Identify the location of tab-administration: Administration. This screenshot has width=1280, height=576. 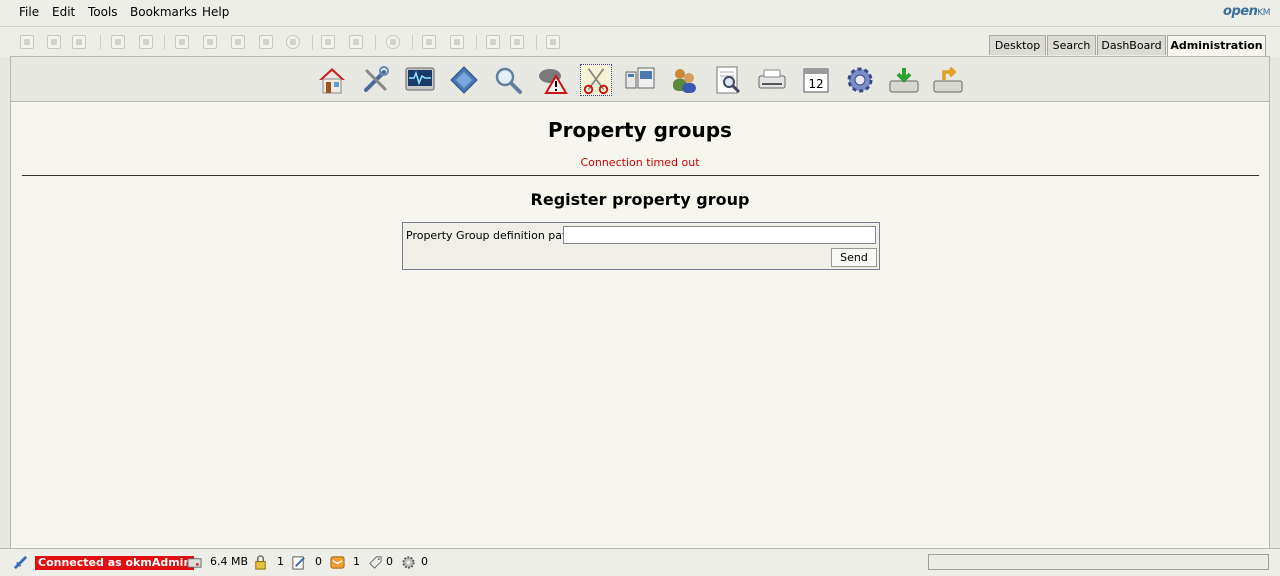
(1216, 45).